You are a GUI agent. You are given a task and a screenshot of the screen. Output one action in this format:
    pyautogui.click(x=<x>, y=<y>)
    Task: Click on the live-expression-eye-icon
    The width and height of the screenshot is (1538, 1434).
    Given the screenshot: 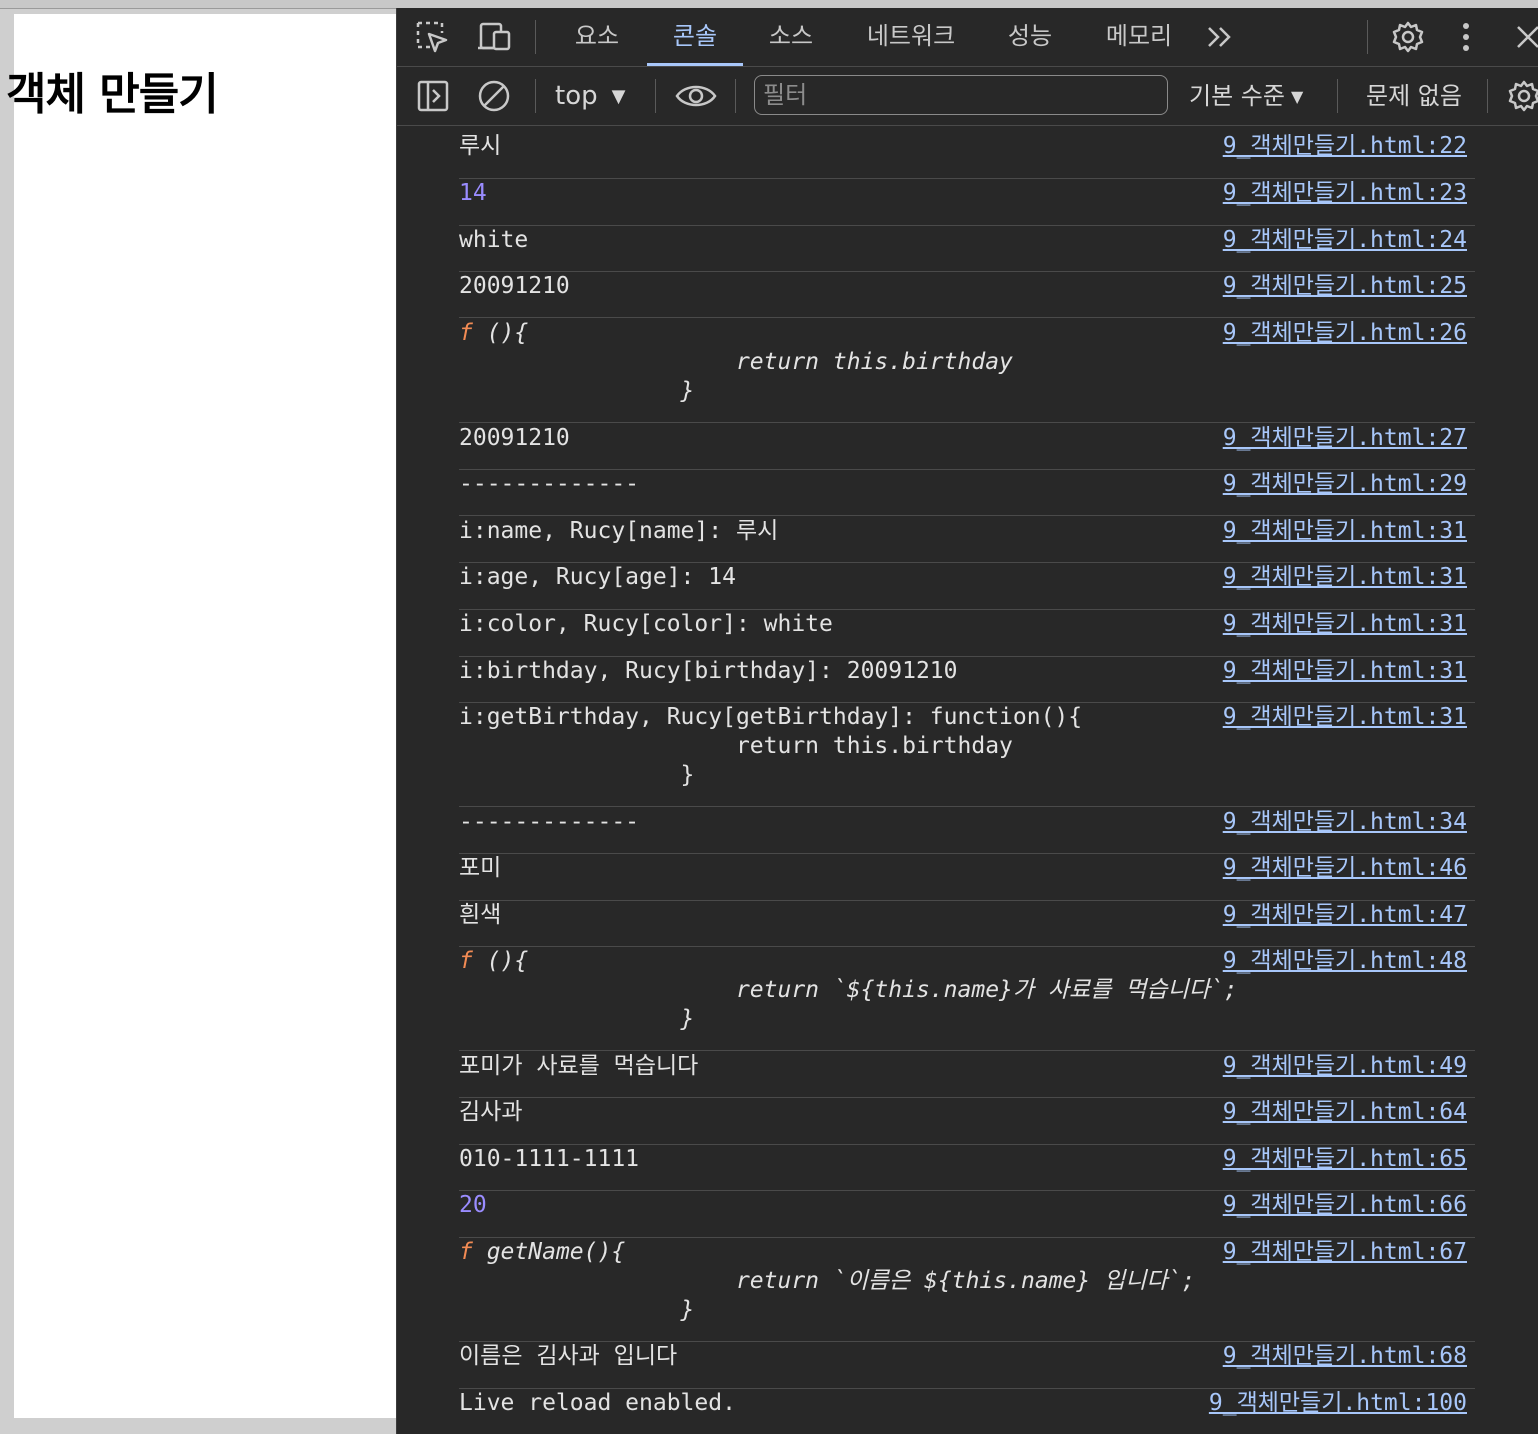 What is the action you would take?
    pyautogui.click(x=696, y=96)
    